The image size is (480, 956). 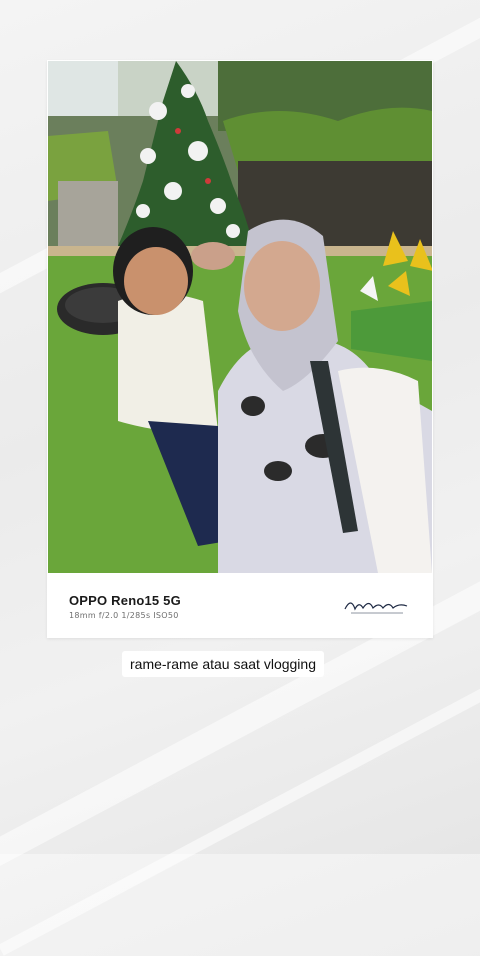 What do you see at coordinates (376, 608) in the screenshot?
I see `photographer-signature-logo` at bounding box center [376, 608].